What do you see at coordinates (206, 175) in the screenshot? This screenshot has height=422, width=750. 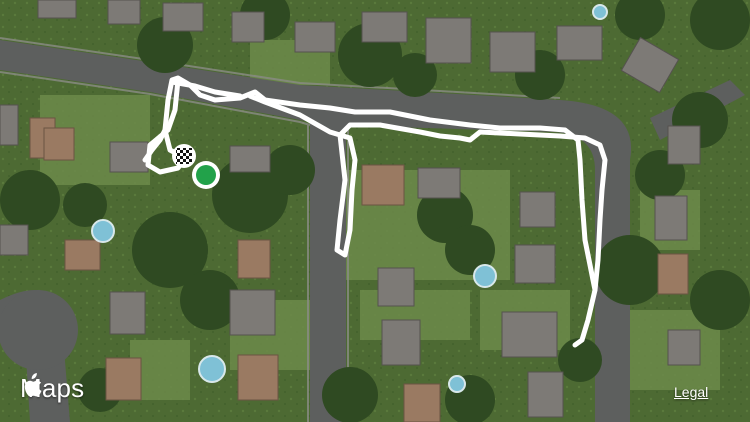 I see `green-circle-icon` at bounding box center [206, 175].